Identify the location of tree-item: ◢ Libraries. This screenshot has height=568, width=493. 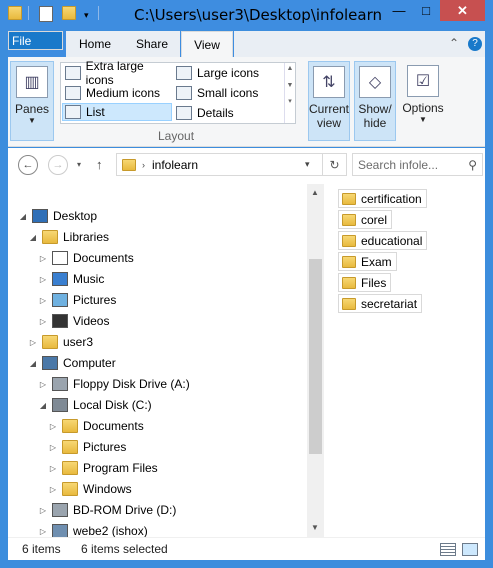
(68, 237).